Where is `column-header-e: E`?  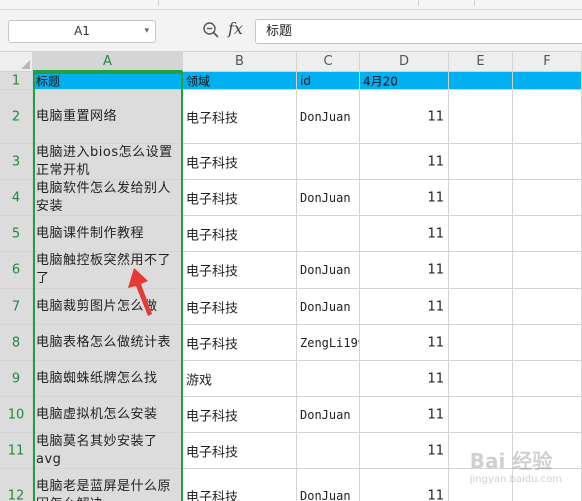
column-header-e: E is located at coordinates (481, 62).